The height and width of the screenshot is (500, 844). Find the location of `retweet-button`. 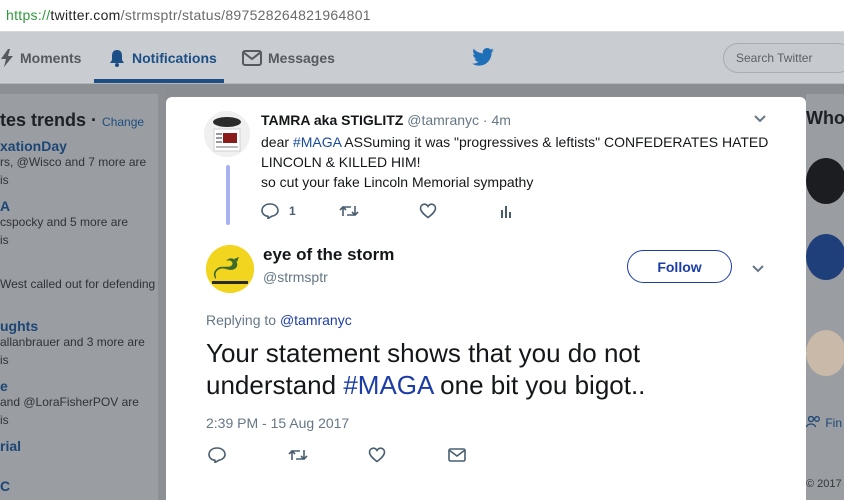

retweet-button is located at coordinates (328, 455).